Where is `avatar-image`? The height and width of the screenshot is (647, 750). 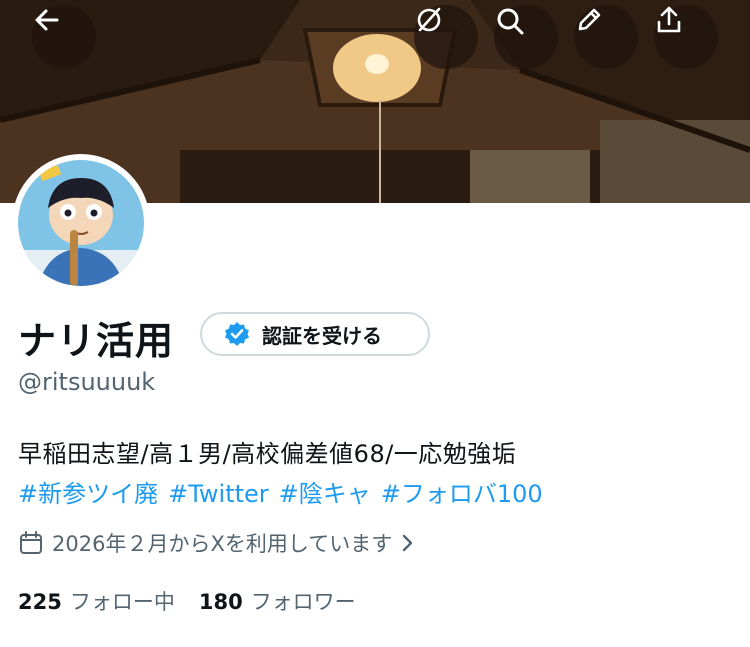
avatar-image is located at coordinates (81, 223).